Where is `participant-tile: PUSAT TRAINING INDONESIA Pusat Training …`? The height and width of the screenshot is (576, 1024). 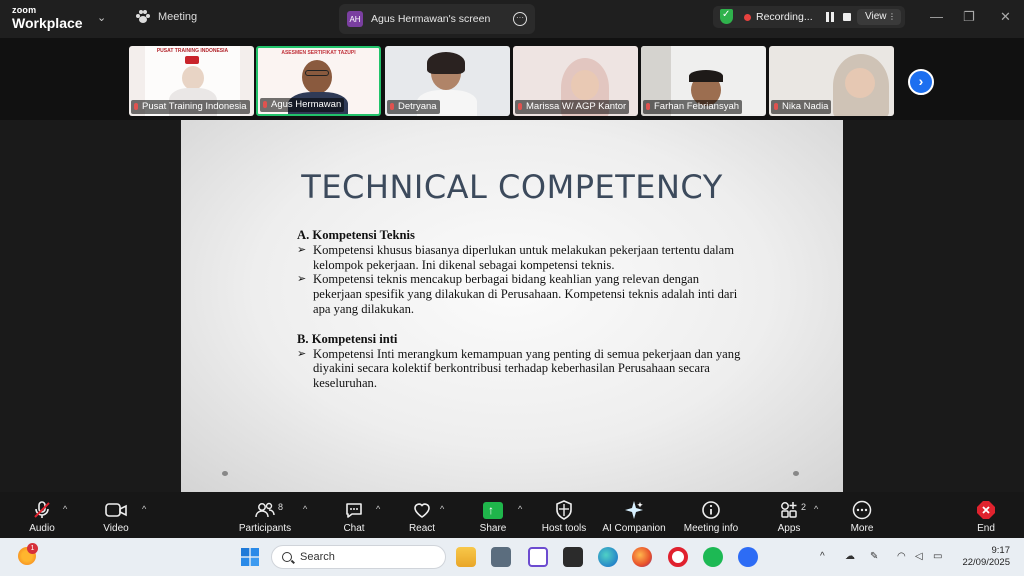
participant-tile: PUSAT TRAINING INDONESIA Pusat Training … is located at coordinates (191, 81).